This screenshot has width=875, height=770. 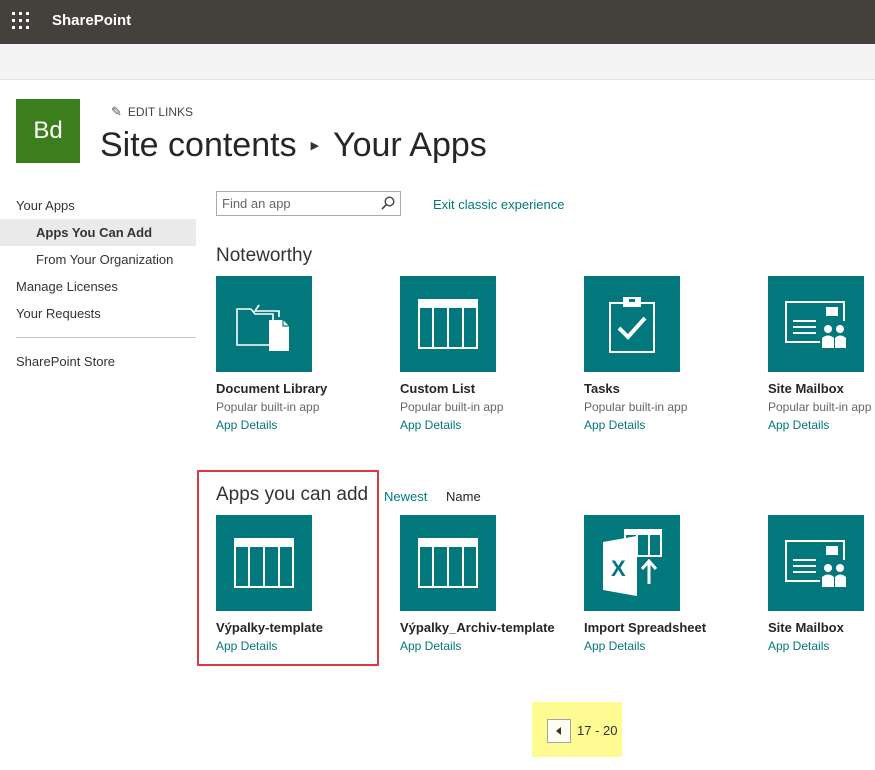 I want to click on app-tile-tasks: Tasks Popular built-in app App Details, so click(x=671, y=354).